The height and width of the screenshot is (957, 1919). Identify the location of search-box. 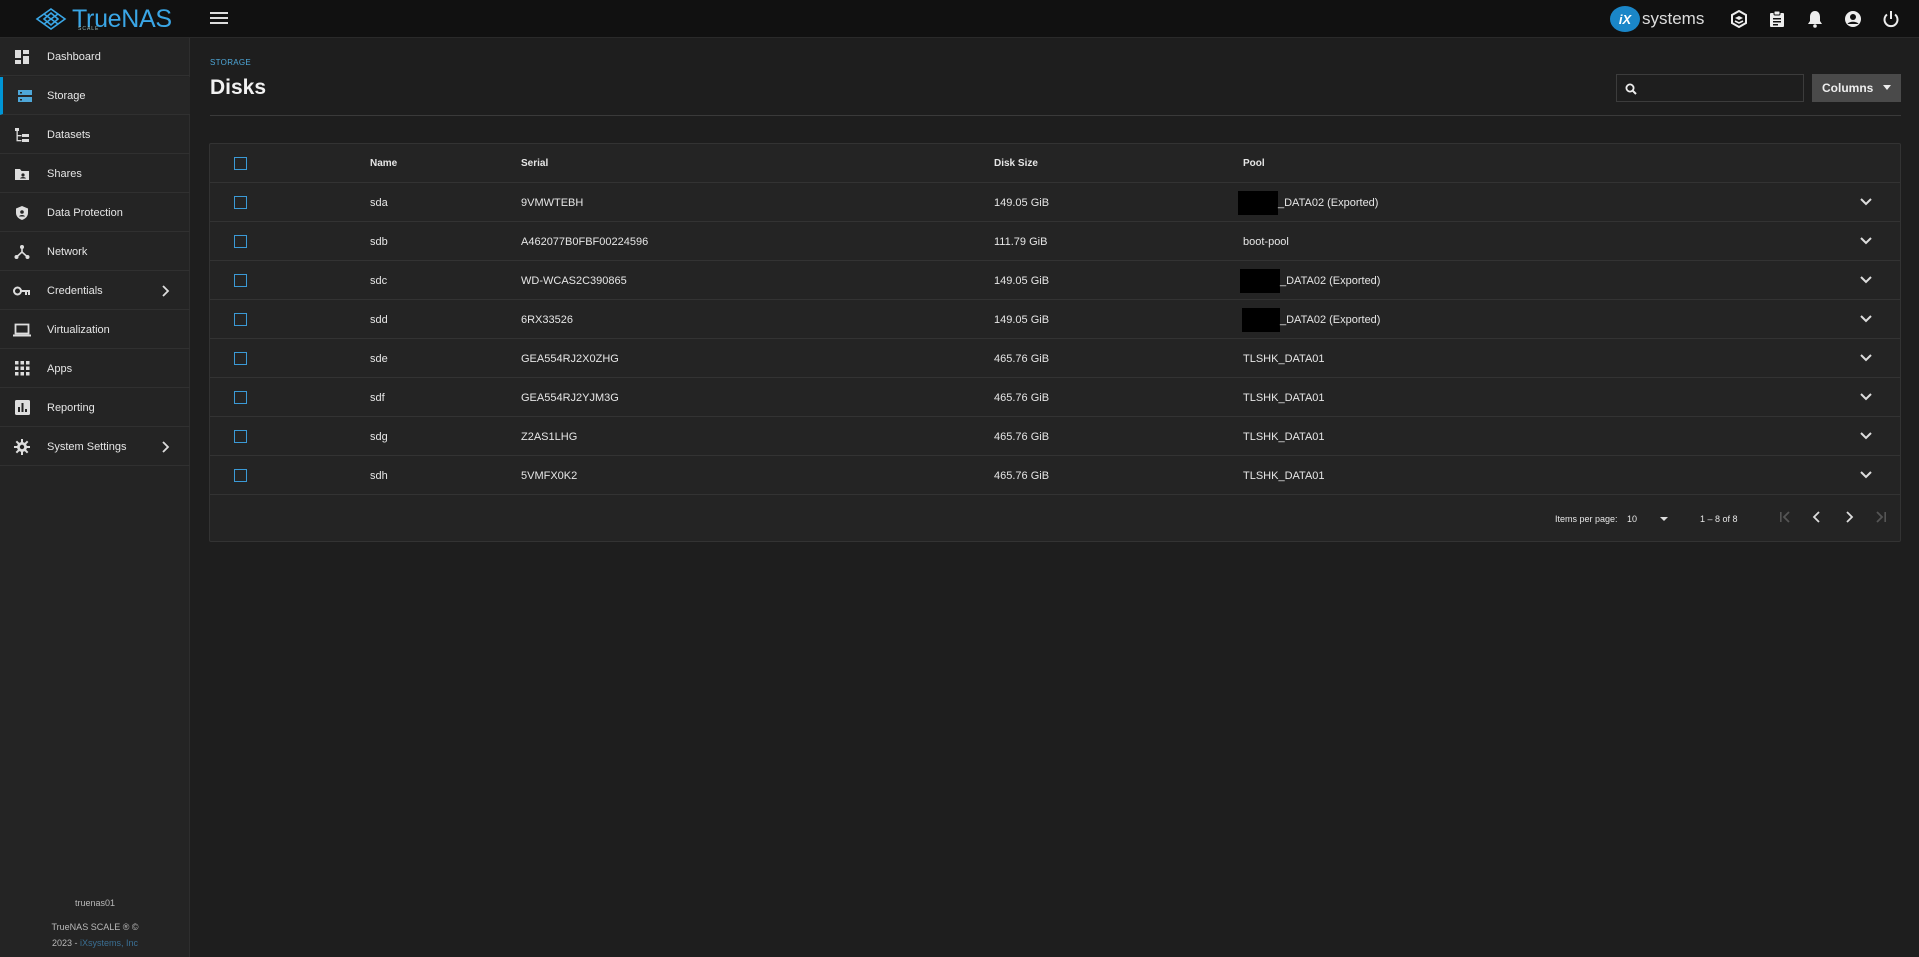
(1710, 88).